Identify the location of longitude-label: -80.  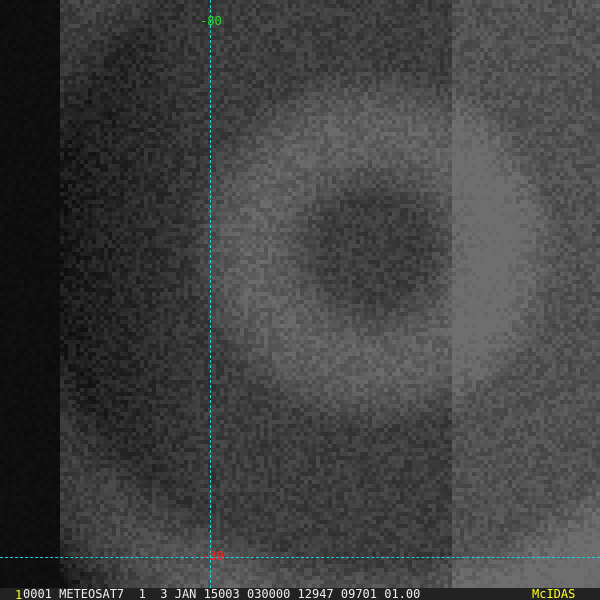
(211, 21).